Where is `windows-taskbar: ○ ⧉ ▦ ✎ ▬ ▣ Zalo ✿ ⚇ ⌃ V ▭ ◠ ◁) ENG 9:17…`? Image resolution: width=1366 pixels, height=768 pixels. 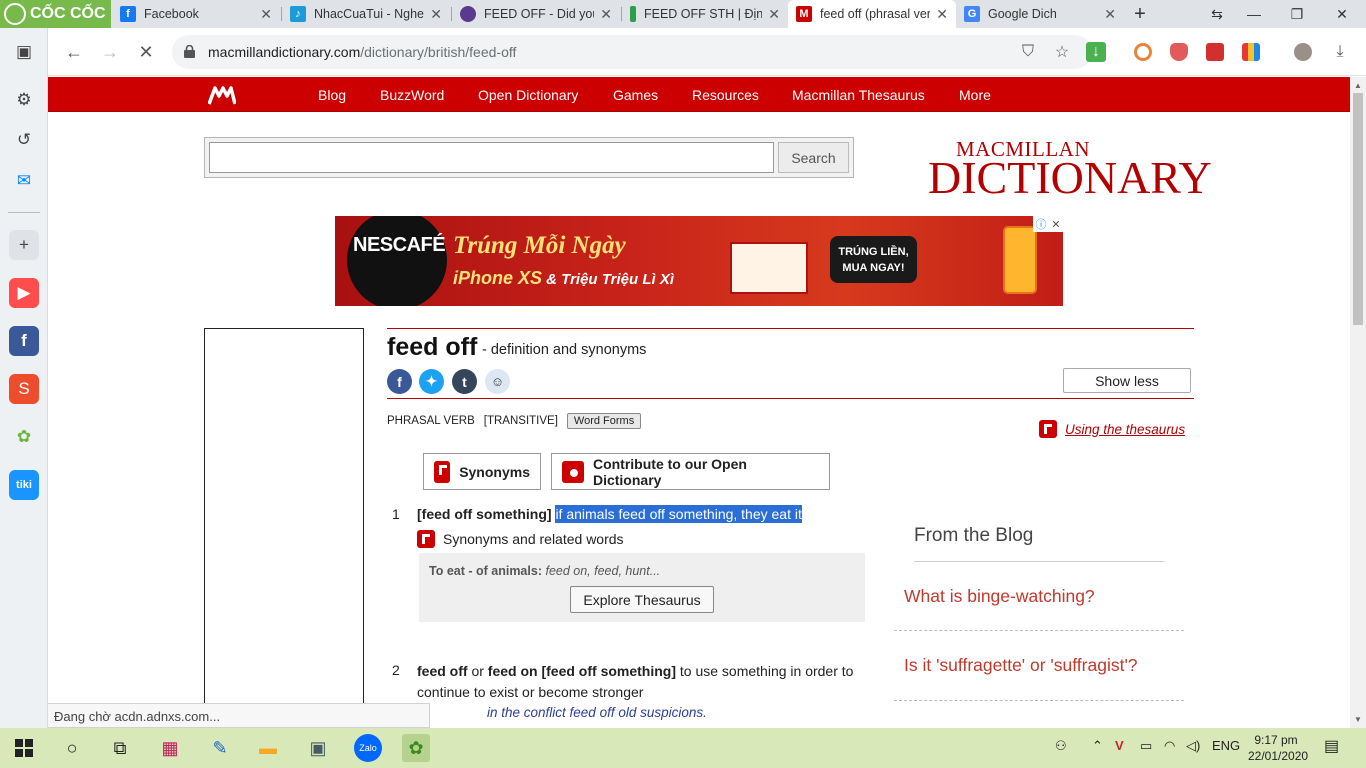
windows-taskbar: ○ ⧉ ▦ ✎ ▬ ▣ Zalo ✿ ⚇ ⌃ V ▭ ◠ ◁) ENG 9:17… is located at coordinates (683, 748).